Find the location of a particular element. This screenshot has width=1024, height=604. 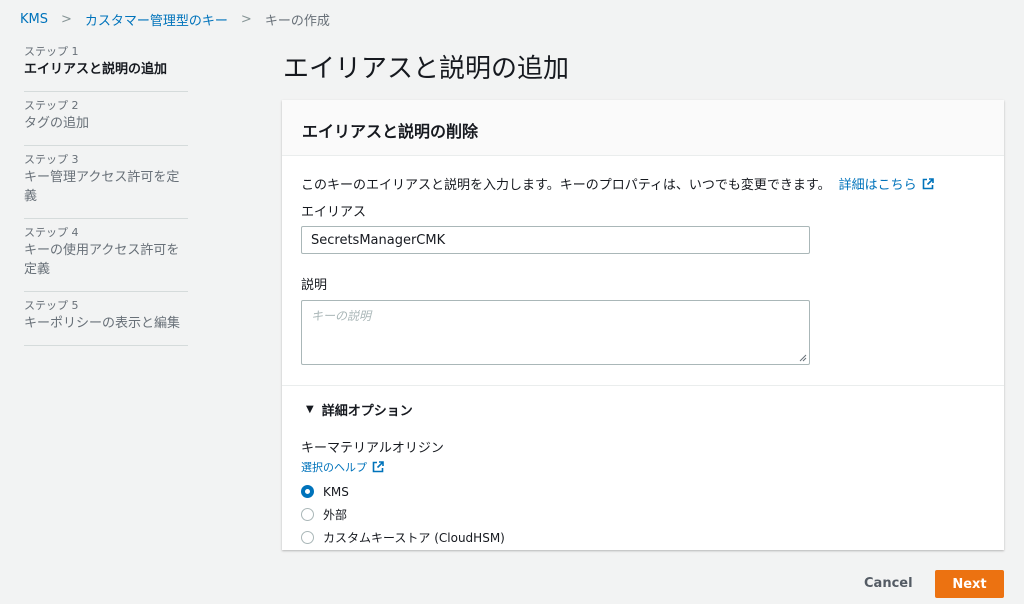

step-label: タグの追加 is located at coordinates (57, 123).